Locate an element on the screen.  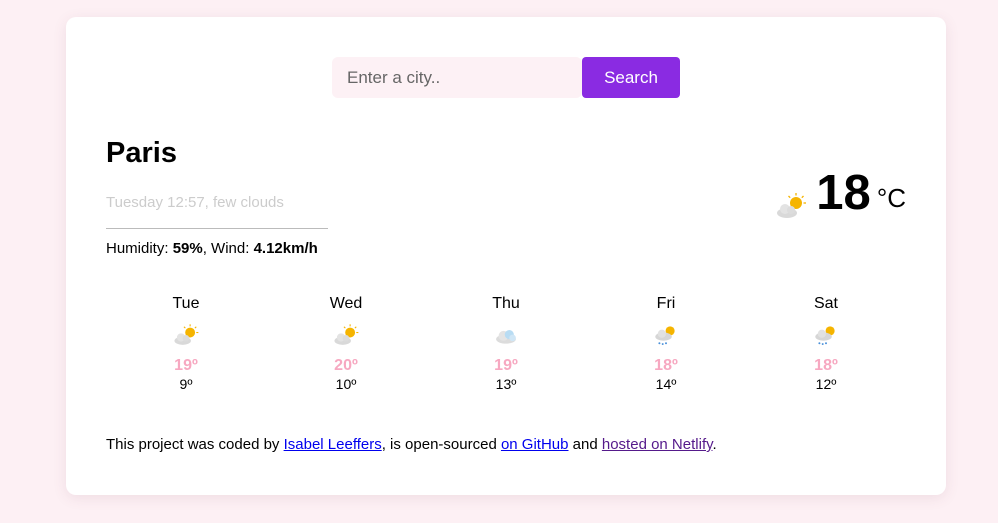
footer-text: . is located at coordinates (714, 444).